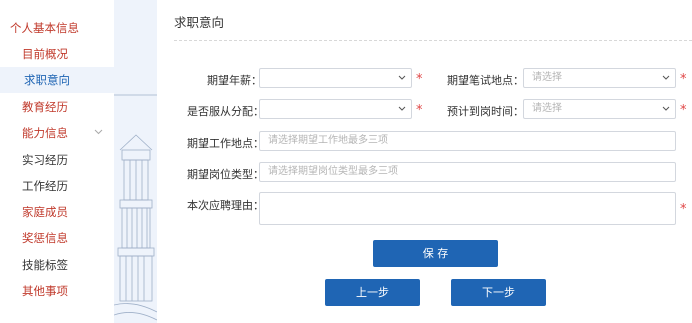 This screenshot has height=323, width=692. What do you see at coordinates (547, 108) in the screenshot?
I see `expected-start-time-placeholder: 请选择` at bounding box center [547, 108].